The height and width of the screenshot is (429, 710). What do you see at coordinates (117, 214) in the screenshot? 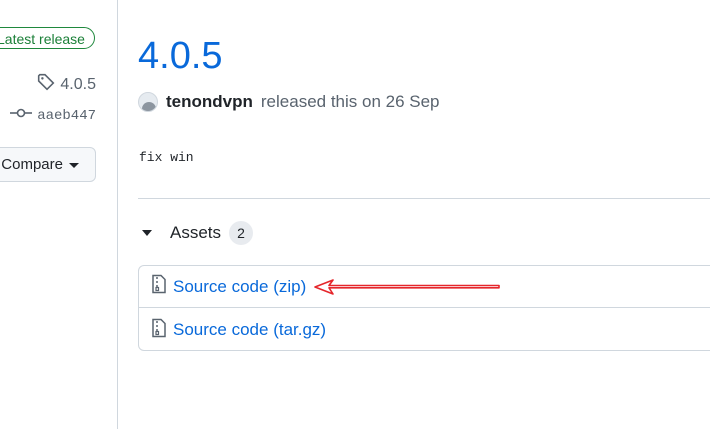
I see `column-divider` at bounding box center [117, 214].